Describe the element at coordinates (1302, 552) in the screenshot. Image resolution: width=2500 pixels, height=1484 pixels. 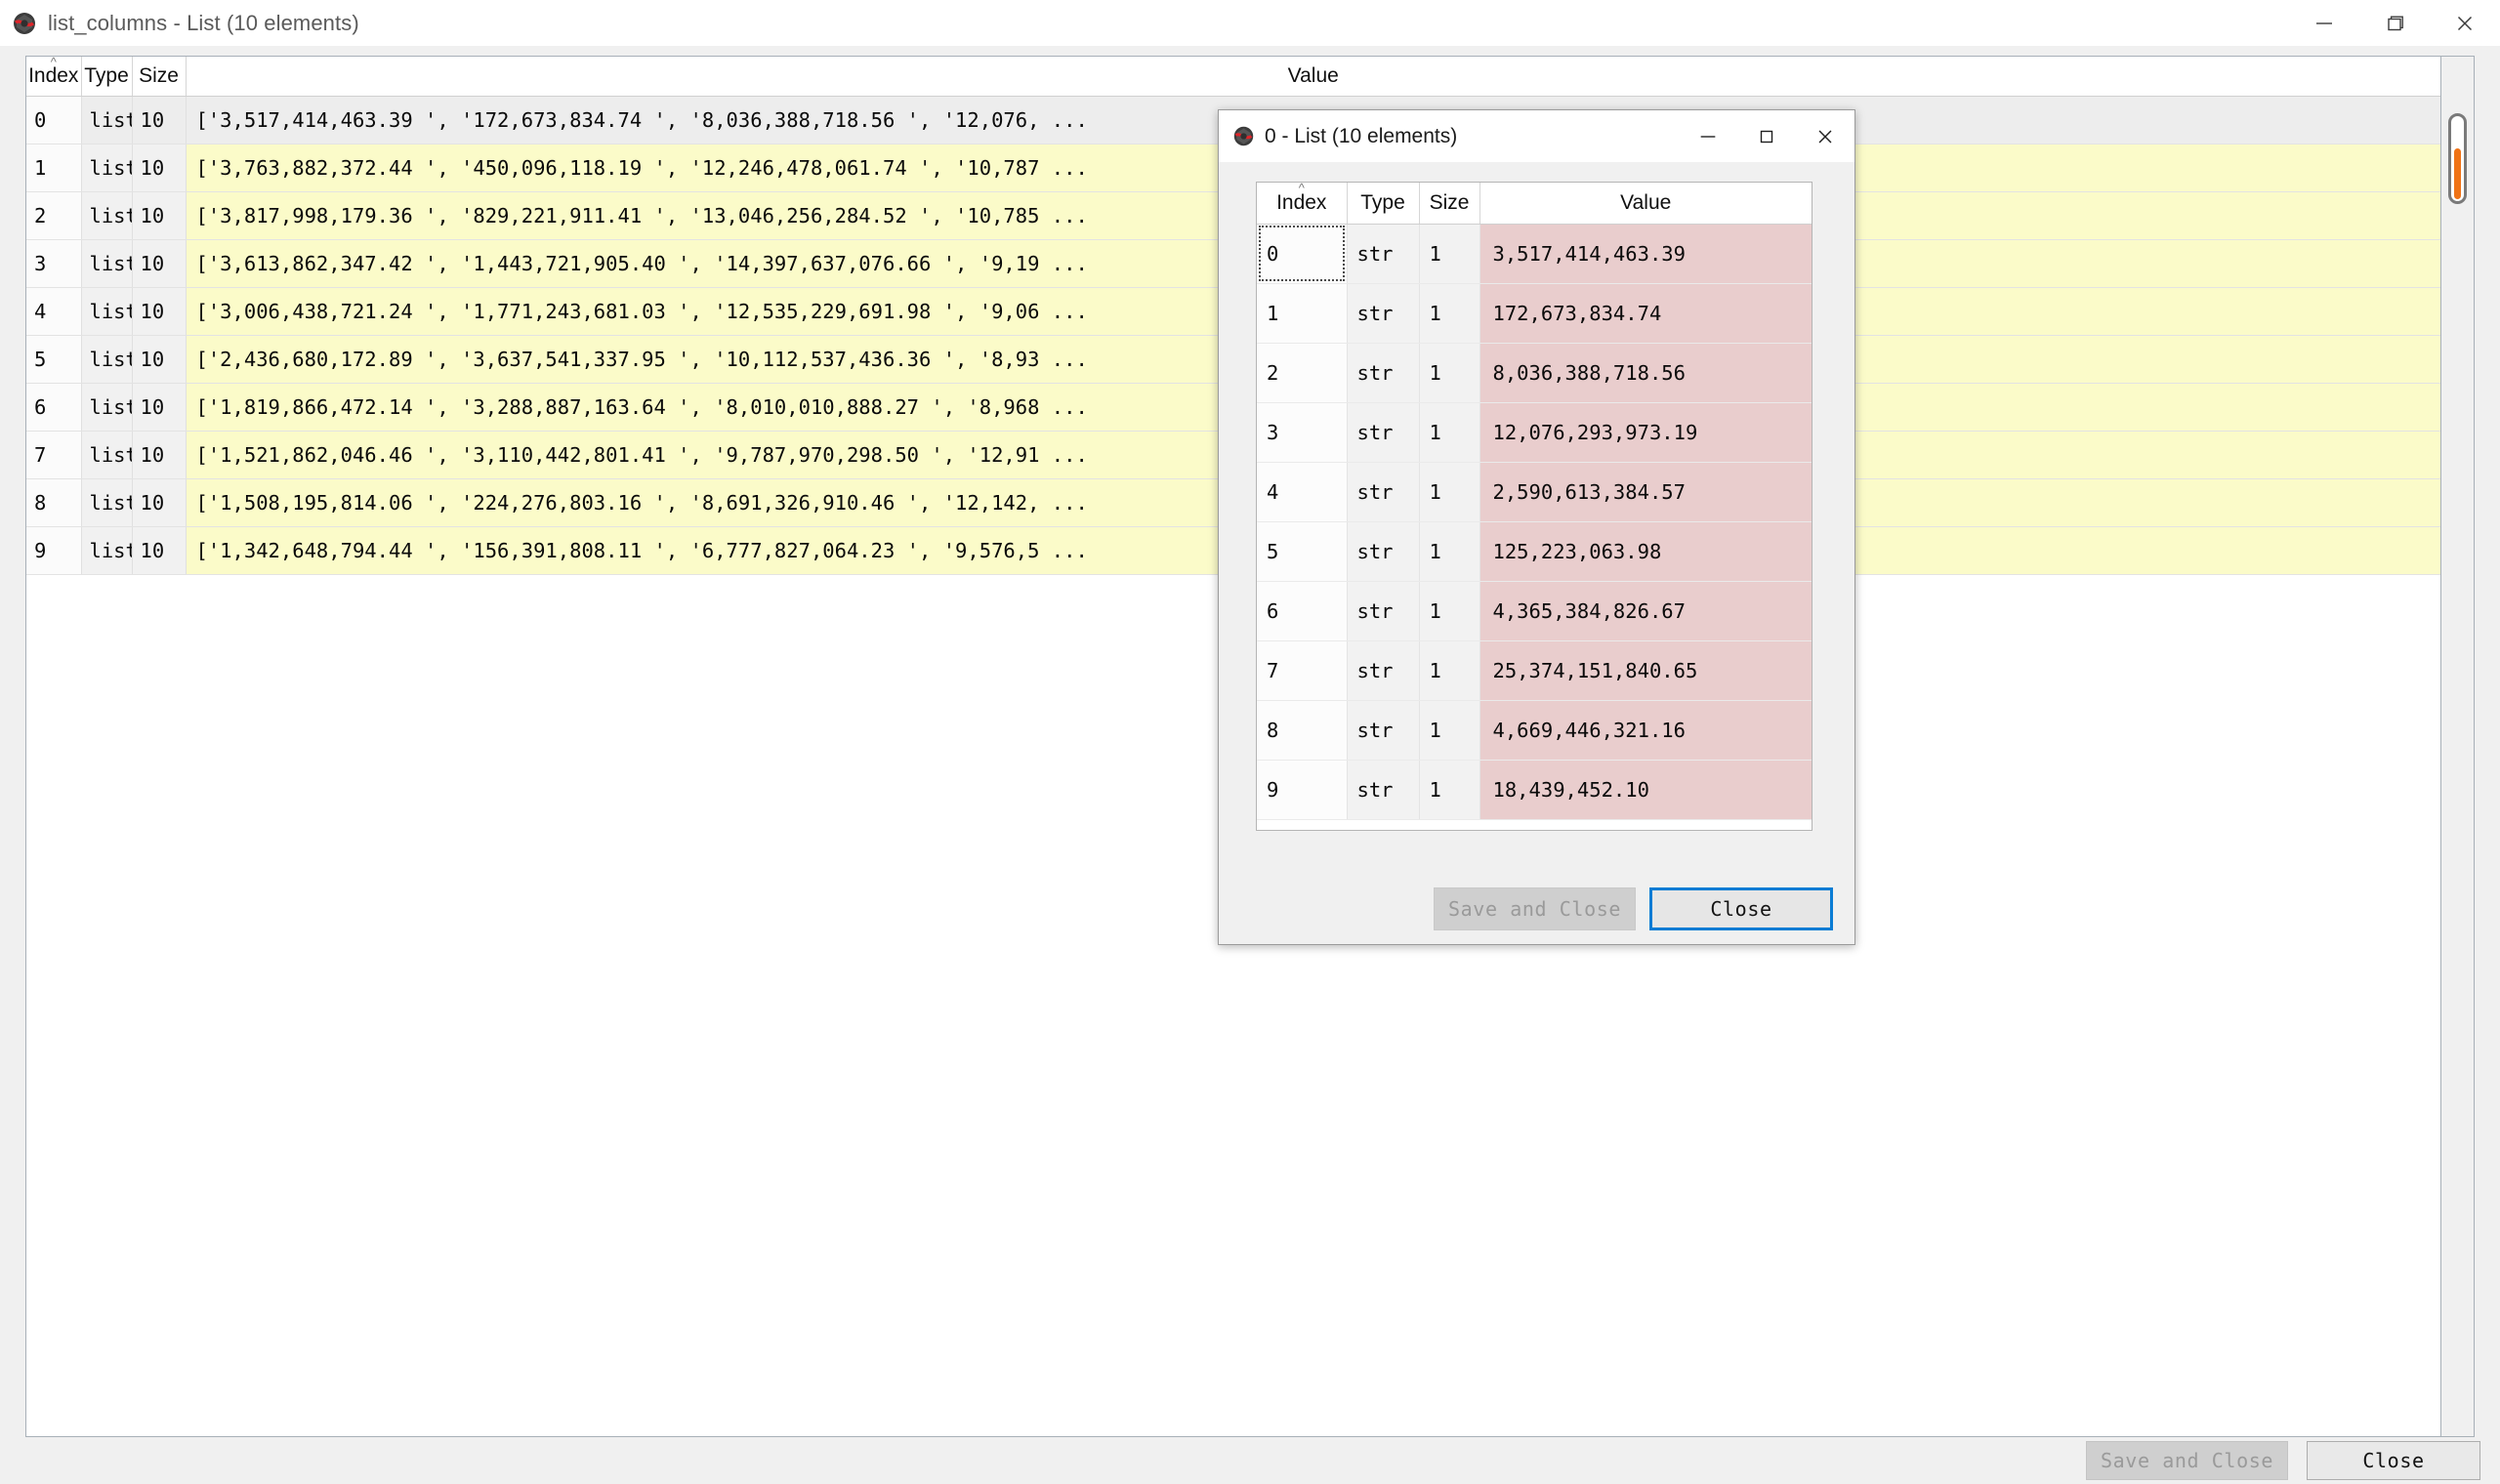
I see `dialog-cell-index: 5` at that location.